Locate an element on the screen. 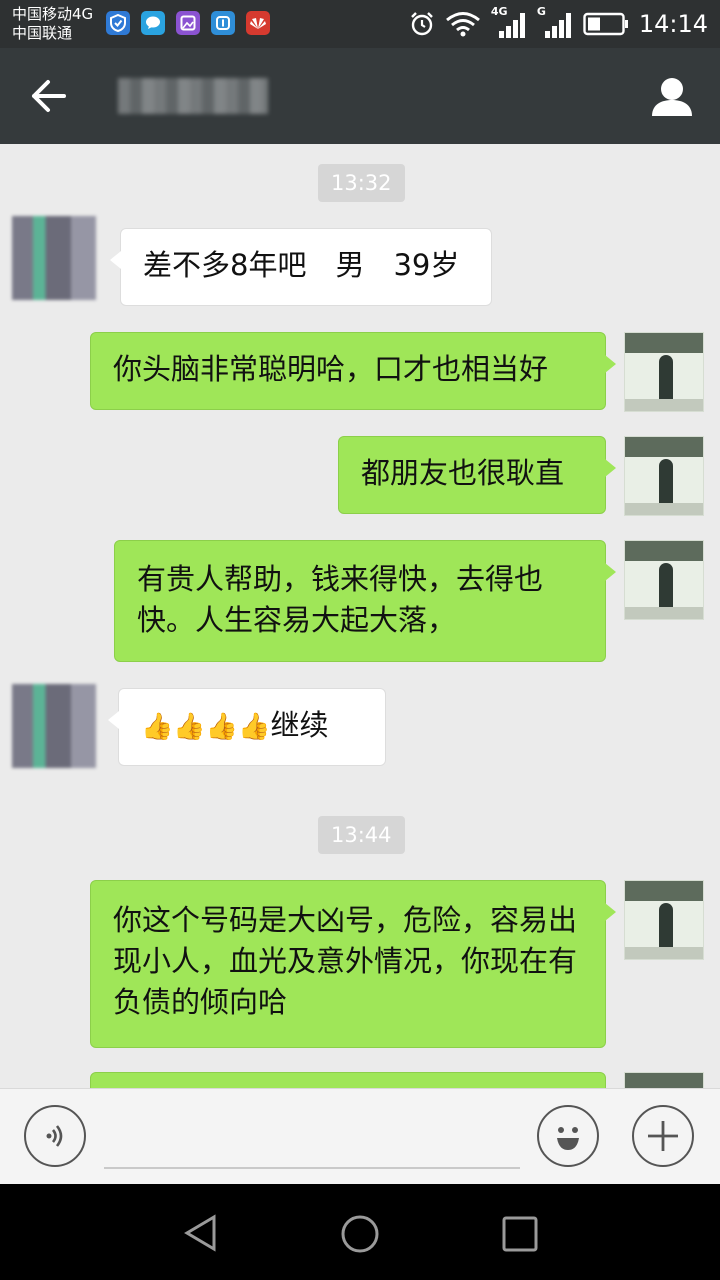 The width and height of the screenshot is (720, 1280). message-incoming: 差不多8年吧 男 39岁 is located at coordinates (301, 267).